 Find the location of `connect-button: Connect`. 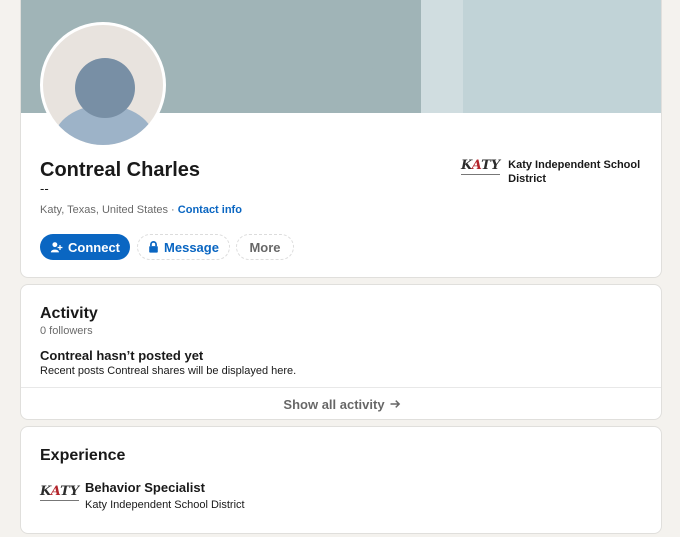

connect-button: Connect is located at coordinates (85, 247).